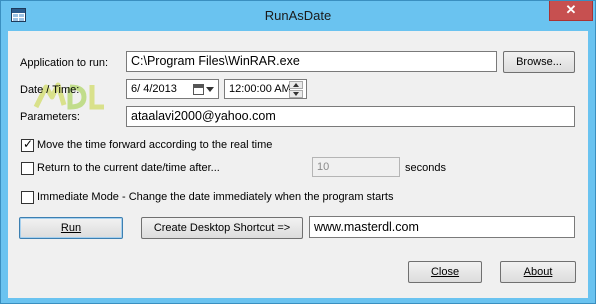  I want to click on about-button-label: About, so click(538, 272).